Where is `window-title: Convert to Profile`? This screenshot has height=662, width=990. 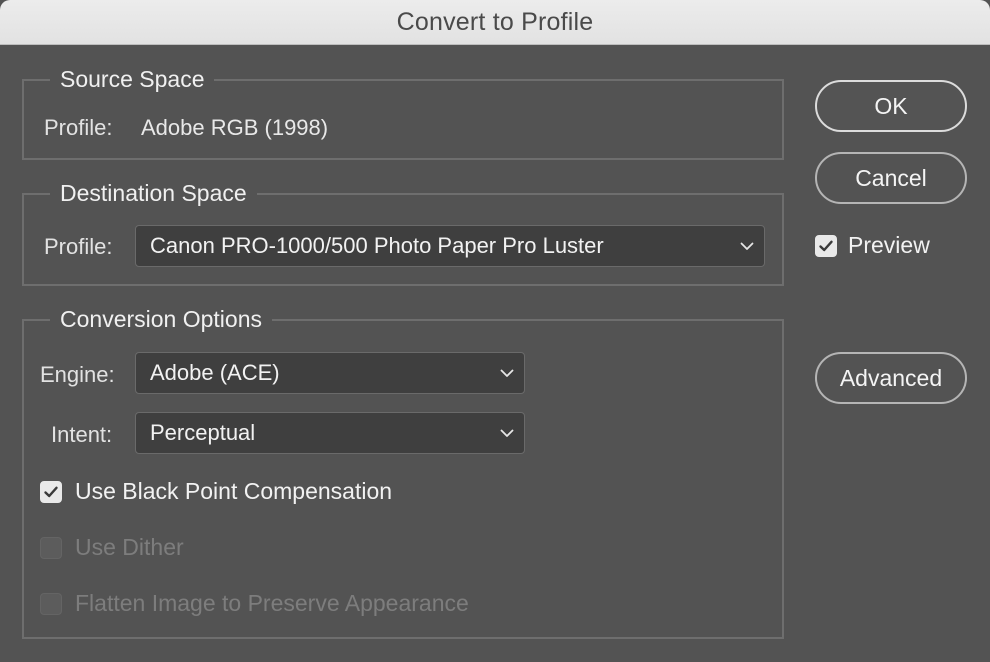
window-title: Convert to Profile is located at coordinates (495, 21).